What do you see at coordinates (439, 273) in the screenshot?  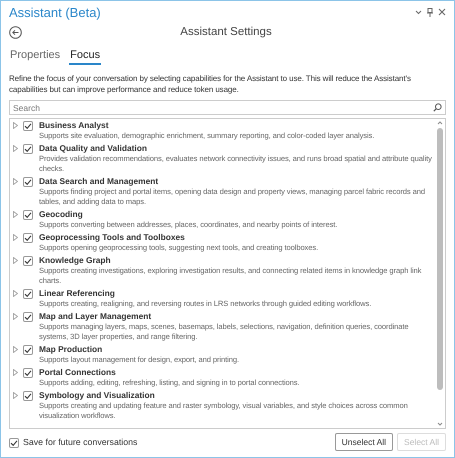 I see `scrollbar` at bounding box center [439, 273].